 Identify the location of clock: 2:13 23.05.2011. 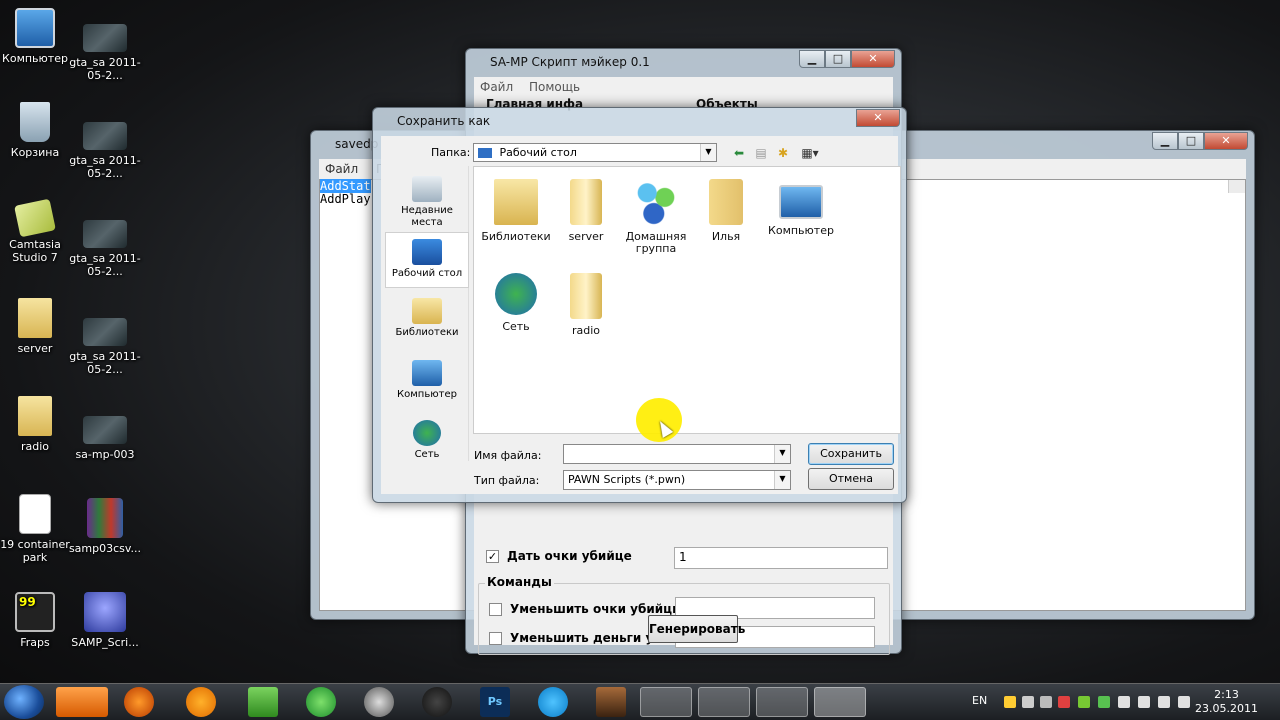
(1226, 702).